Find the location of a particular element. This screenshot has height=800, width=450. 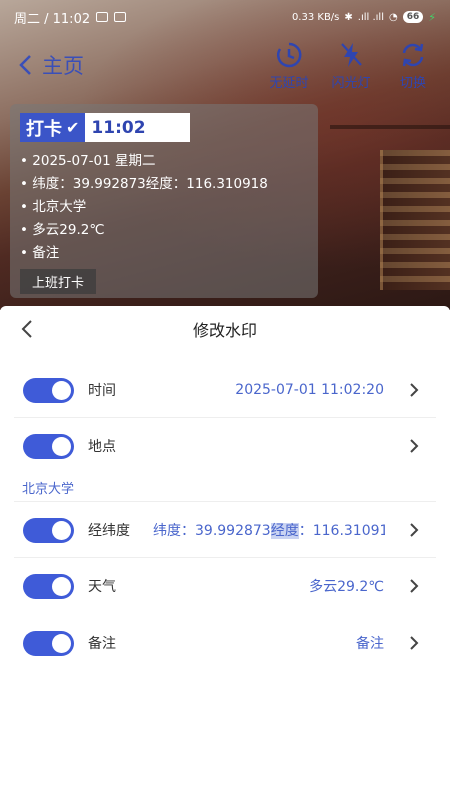

timer-button: 无延时 is located at coordinates (289, 65).